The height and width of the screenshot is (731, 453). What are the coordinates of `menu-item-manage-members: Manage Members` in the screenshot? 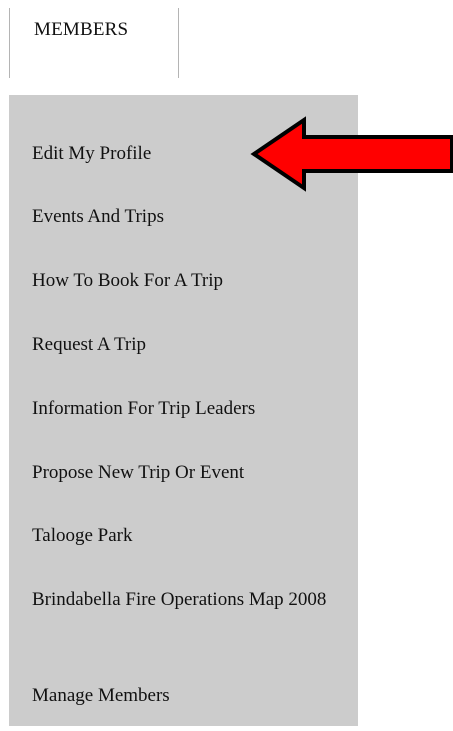 It's located at (187, 696).